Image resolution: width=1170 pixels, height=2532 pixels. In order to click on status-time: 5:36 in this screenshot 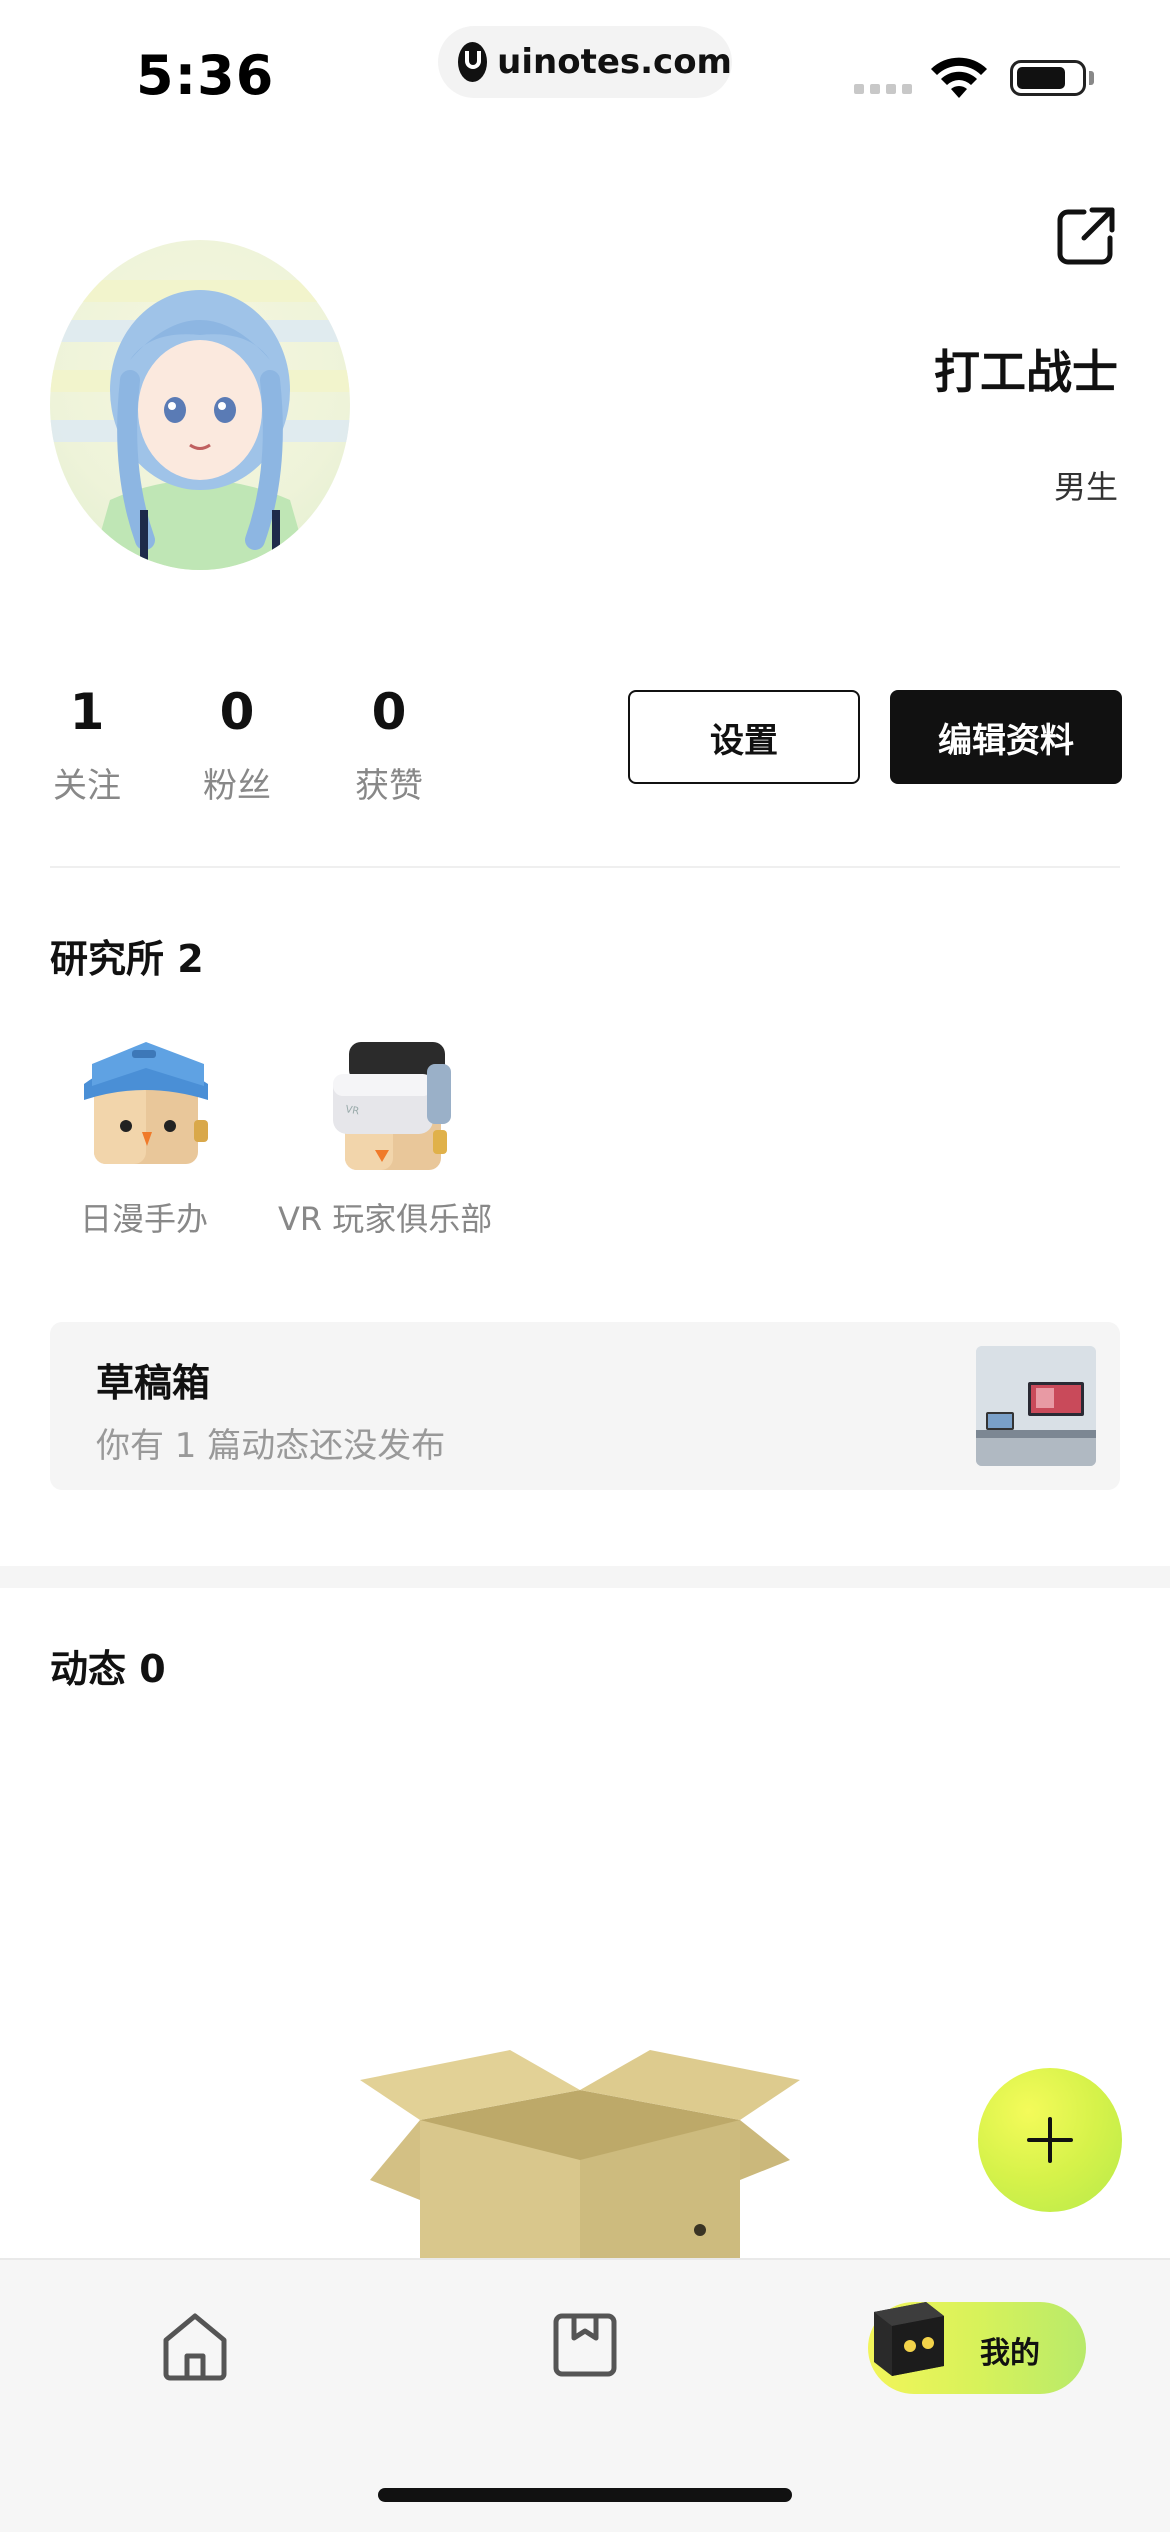, I will do `click(205, 75)`.